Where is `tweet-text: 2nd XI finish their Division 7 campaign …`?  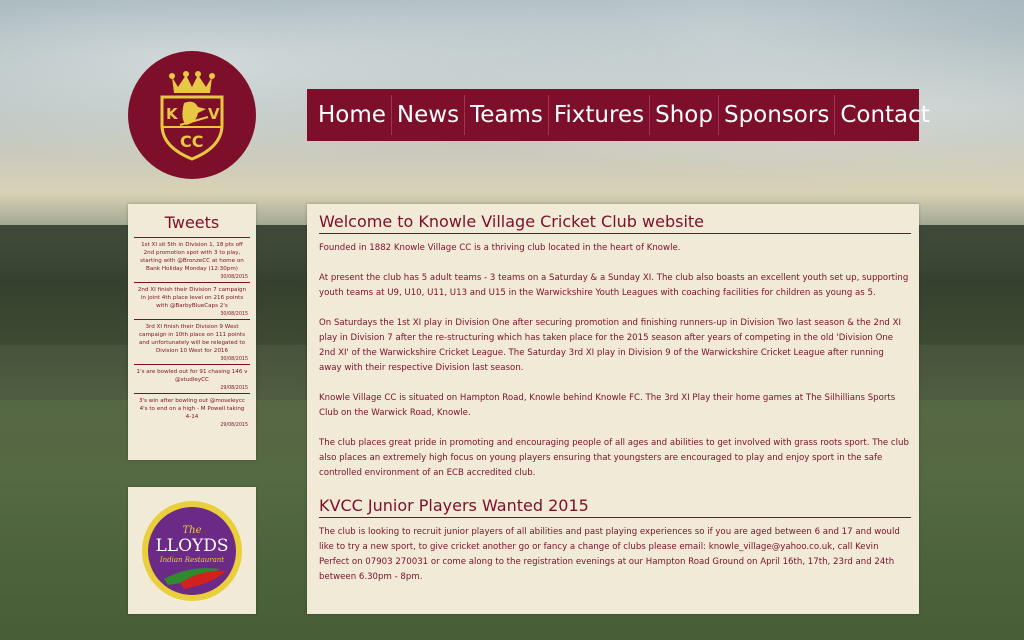 tweet-text: 2nd XI finish their Division 7 campaign … is located at coordinates (192, 298).